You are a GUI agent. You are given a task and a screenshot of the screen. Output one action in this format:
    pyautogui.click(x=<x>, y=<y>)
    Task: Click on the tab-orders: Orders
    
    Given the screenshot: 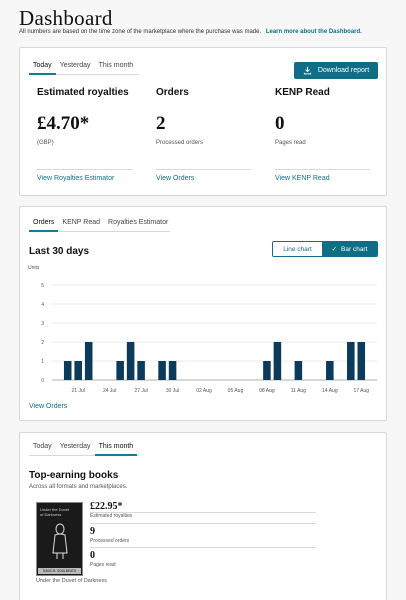 What is the action you would take?
    pyautogui.click(x=44, y=225)
    